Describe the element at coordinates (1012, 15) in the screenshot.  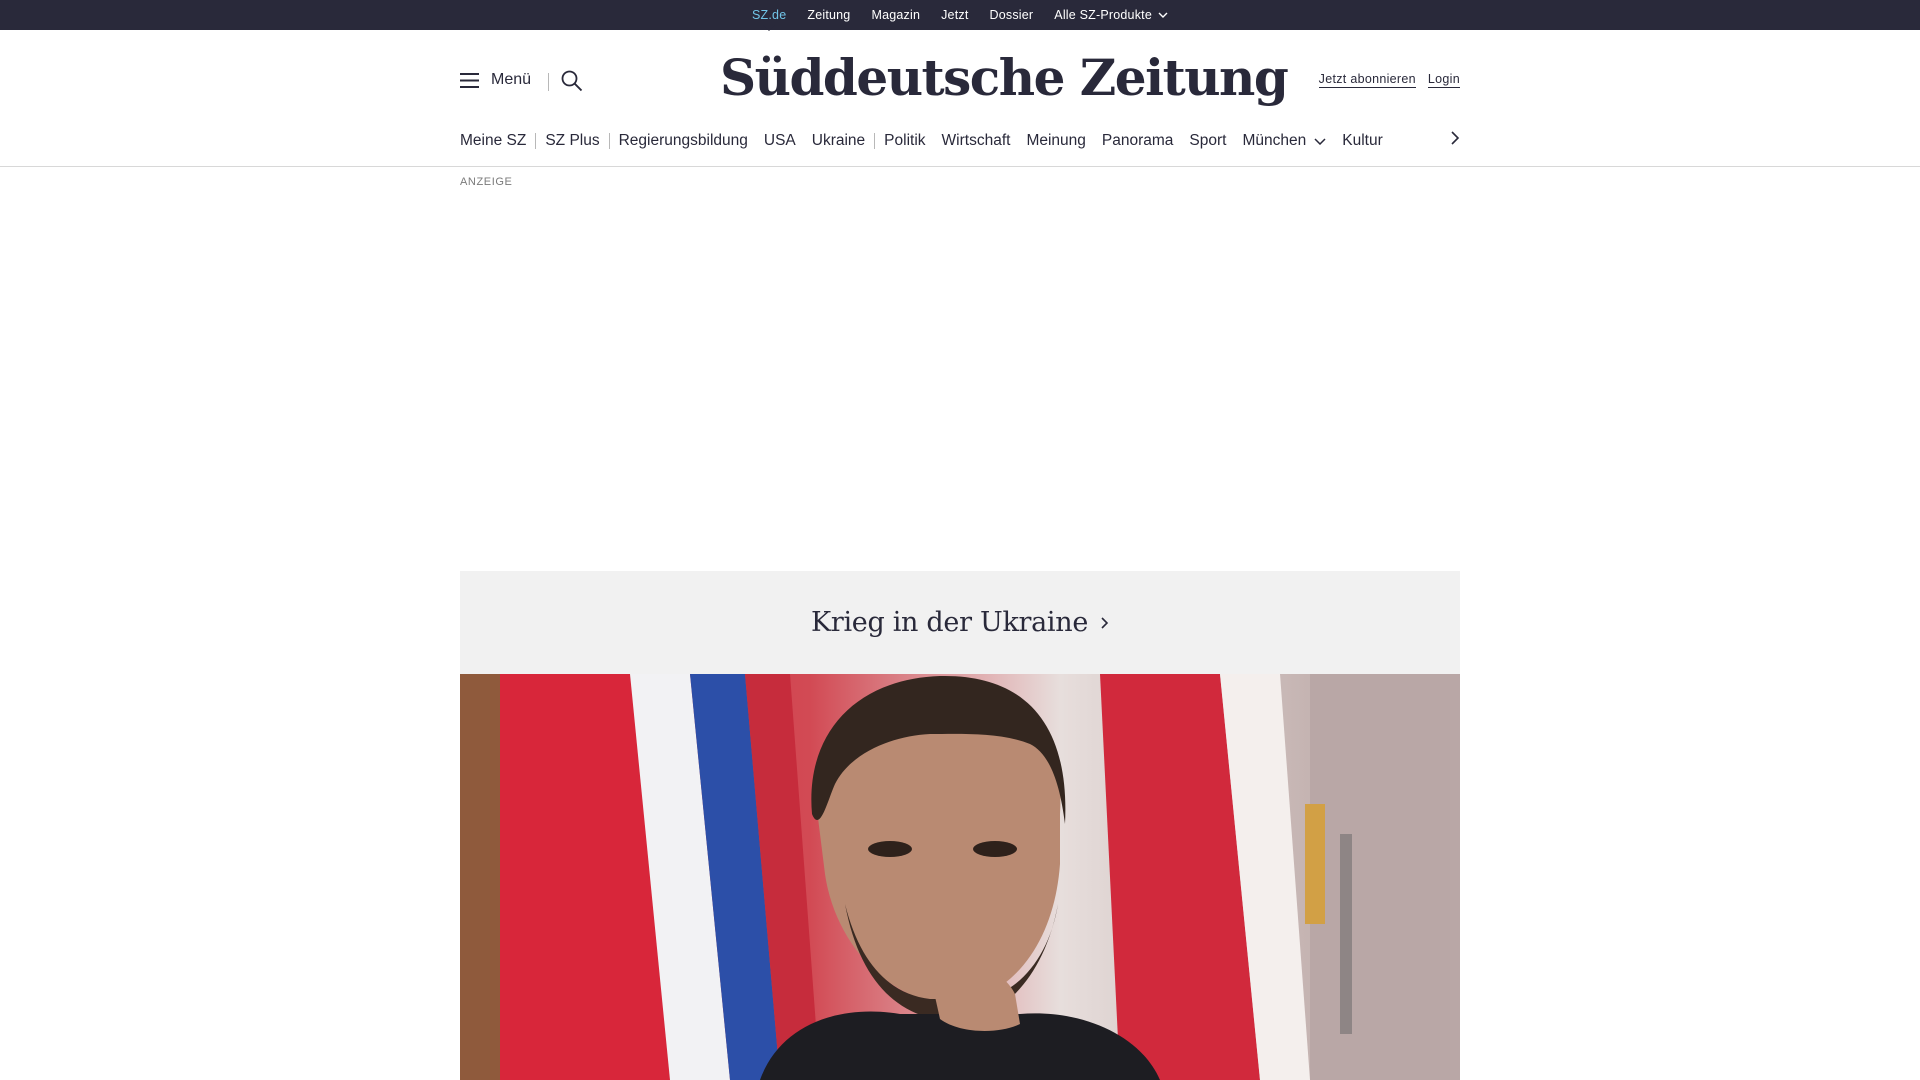
I see `topbar-link-dossier: Dossier` at that location.